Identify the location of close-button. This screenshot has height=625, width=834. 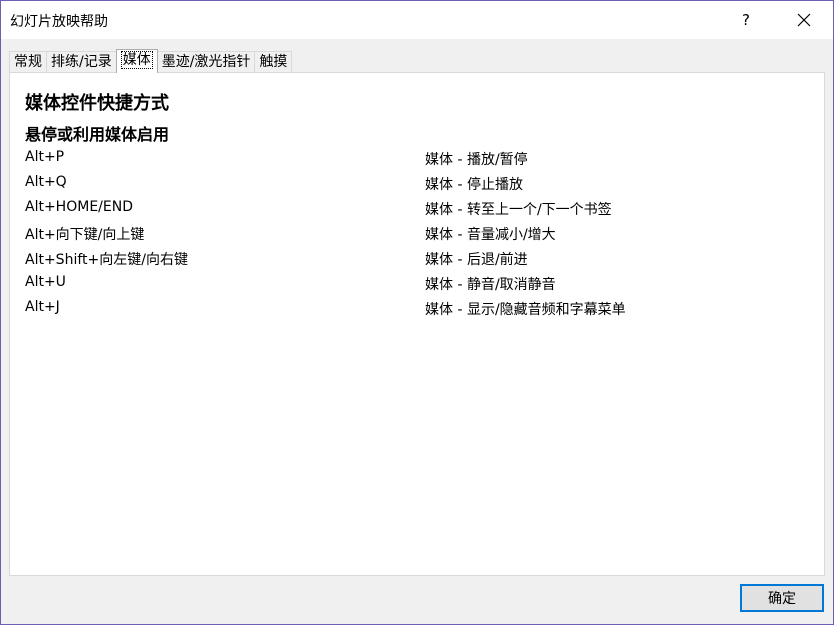
(804, 20).